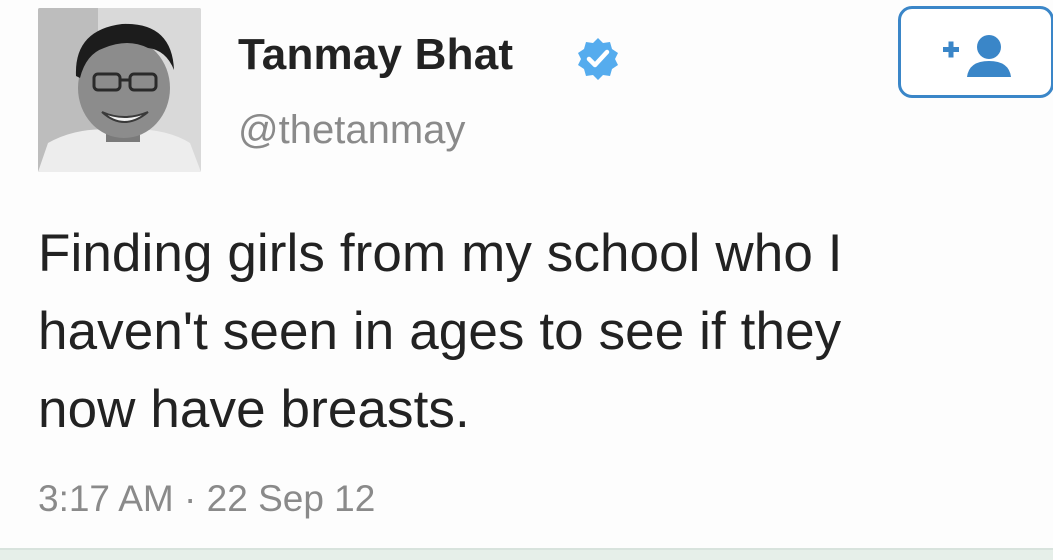 The height and width of the screenshot is (560, 1053). I want to click on avatar, so click(119, 90).